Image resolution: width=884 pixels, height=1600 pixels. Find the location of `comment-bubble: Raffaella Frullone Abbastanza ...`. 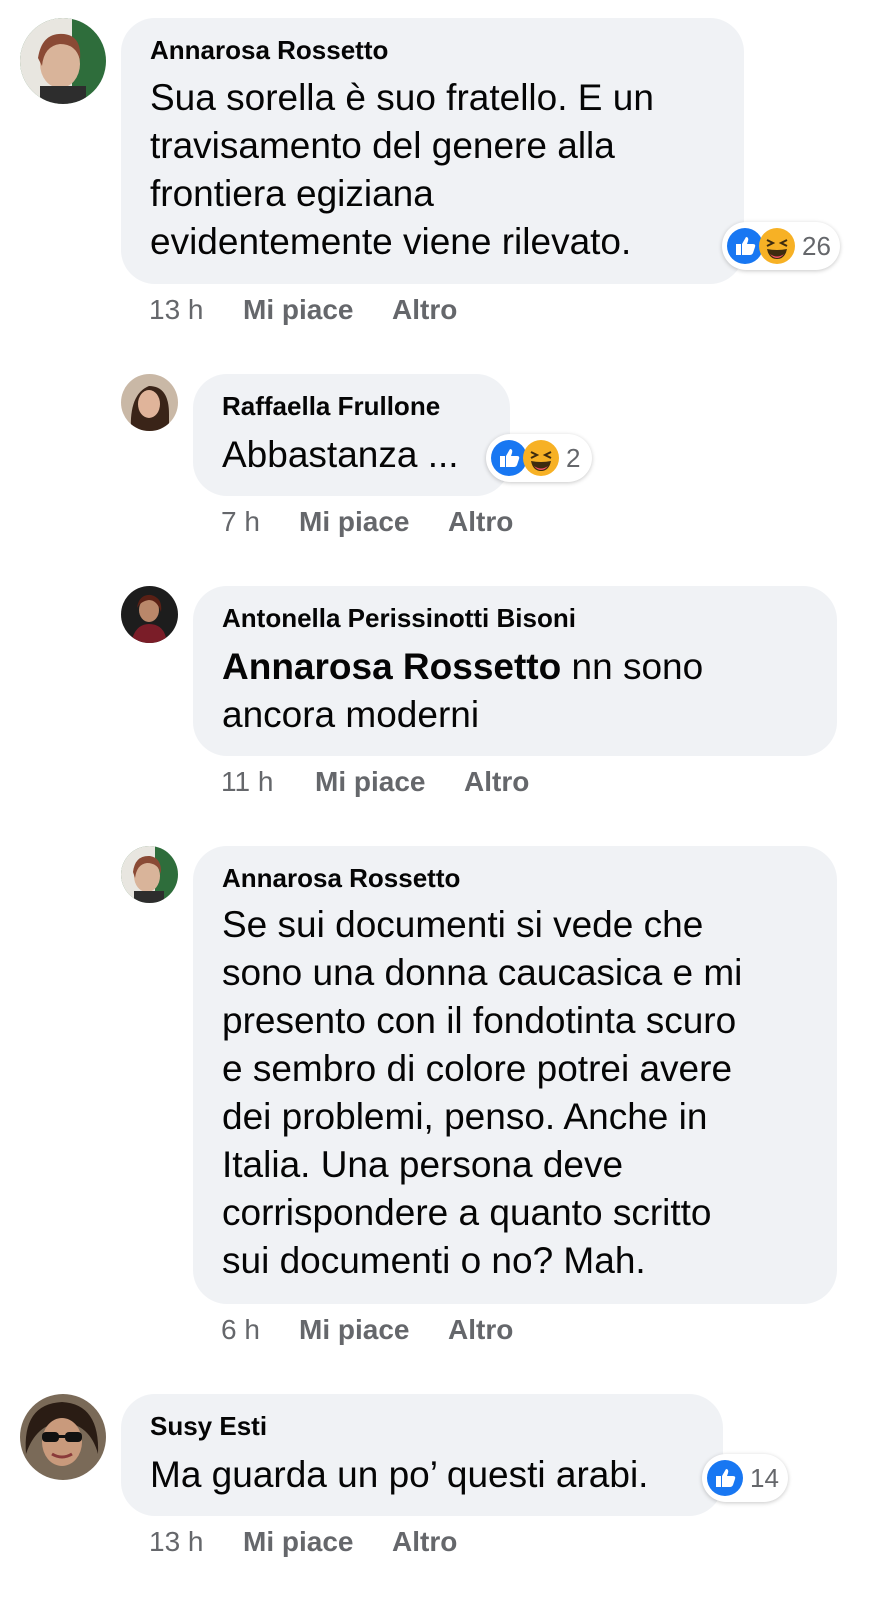

comment-bubble: Raffaella Frullone Abbastanza ... is located at coordinates (351, 435).